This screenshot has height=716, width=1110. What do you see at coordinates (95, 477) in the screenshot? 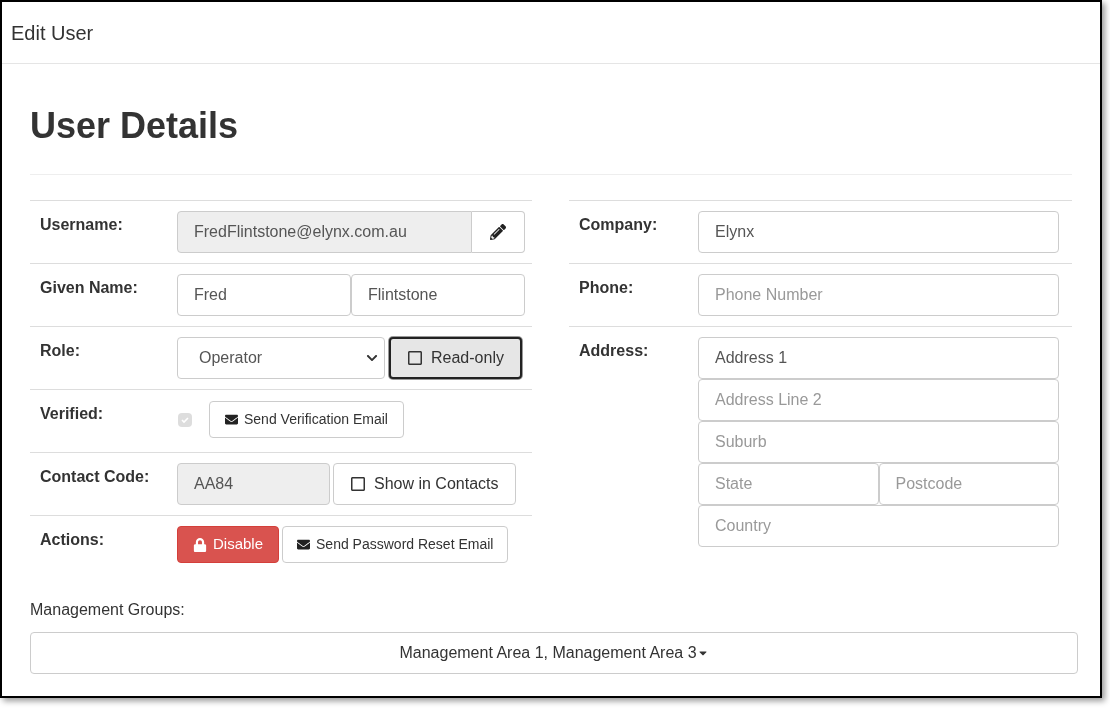
I see `field-label: Contact Code:` at bounding box center [95, 477].